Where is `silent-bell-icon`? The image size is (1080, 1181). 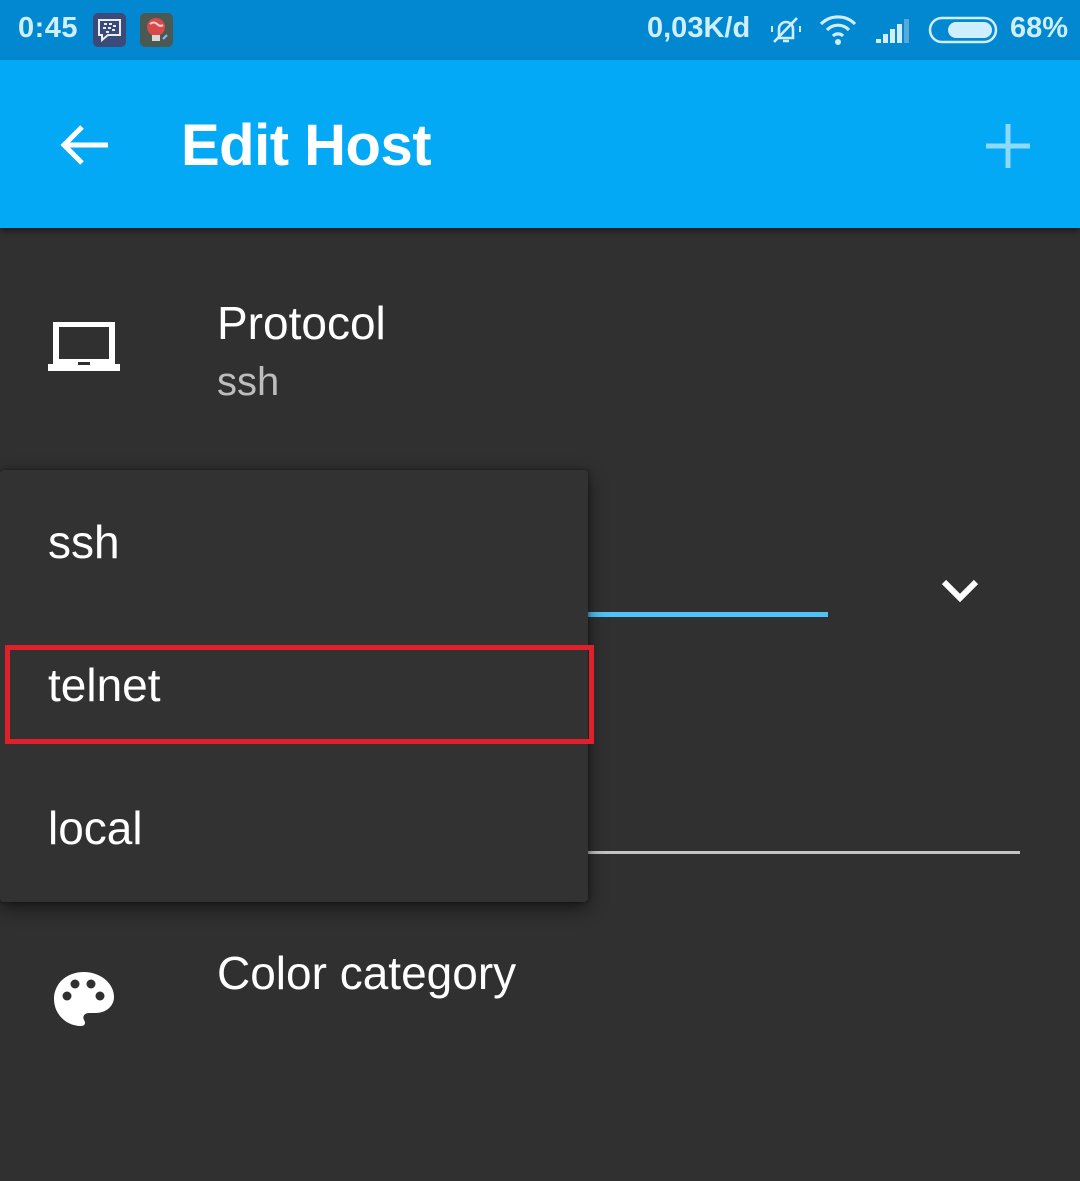 silent-bell-icon is located at coordinates (786, 32).